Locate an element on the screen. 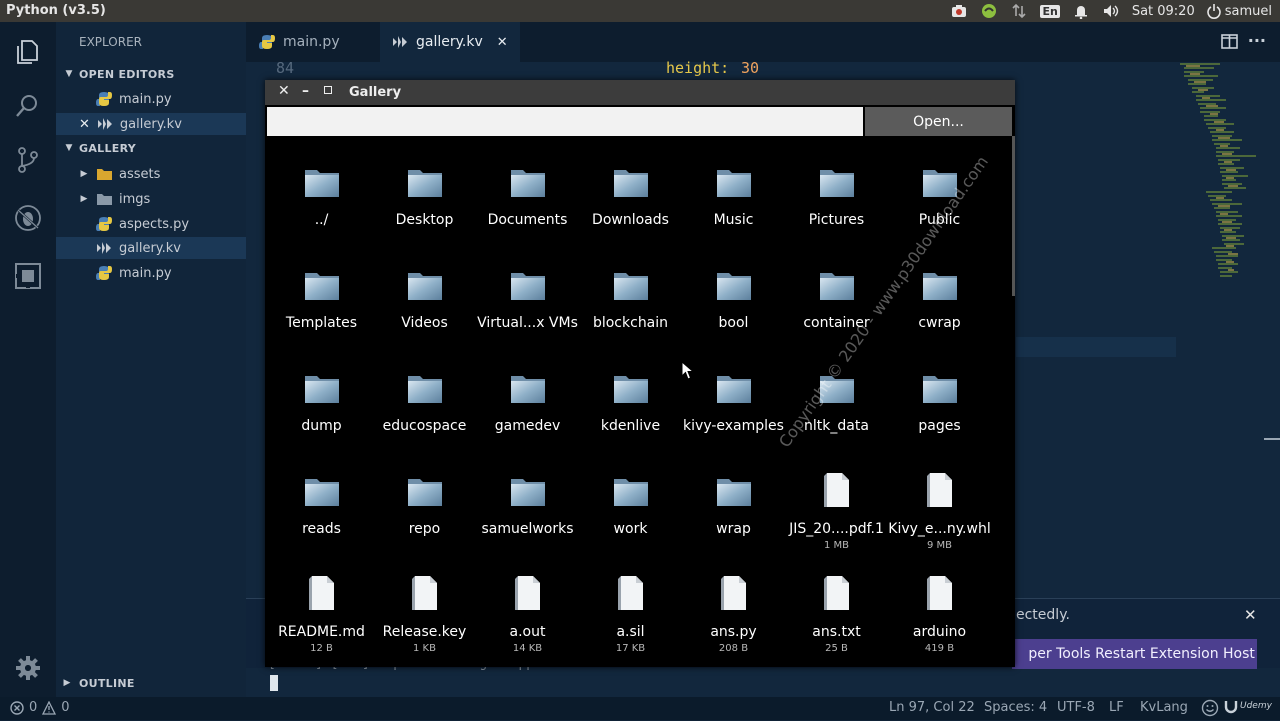 The image size is (1280, 721). folder-item: Documents is located at coordinates (527, 212).